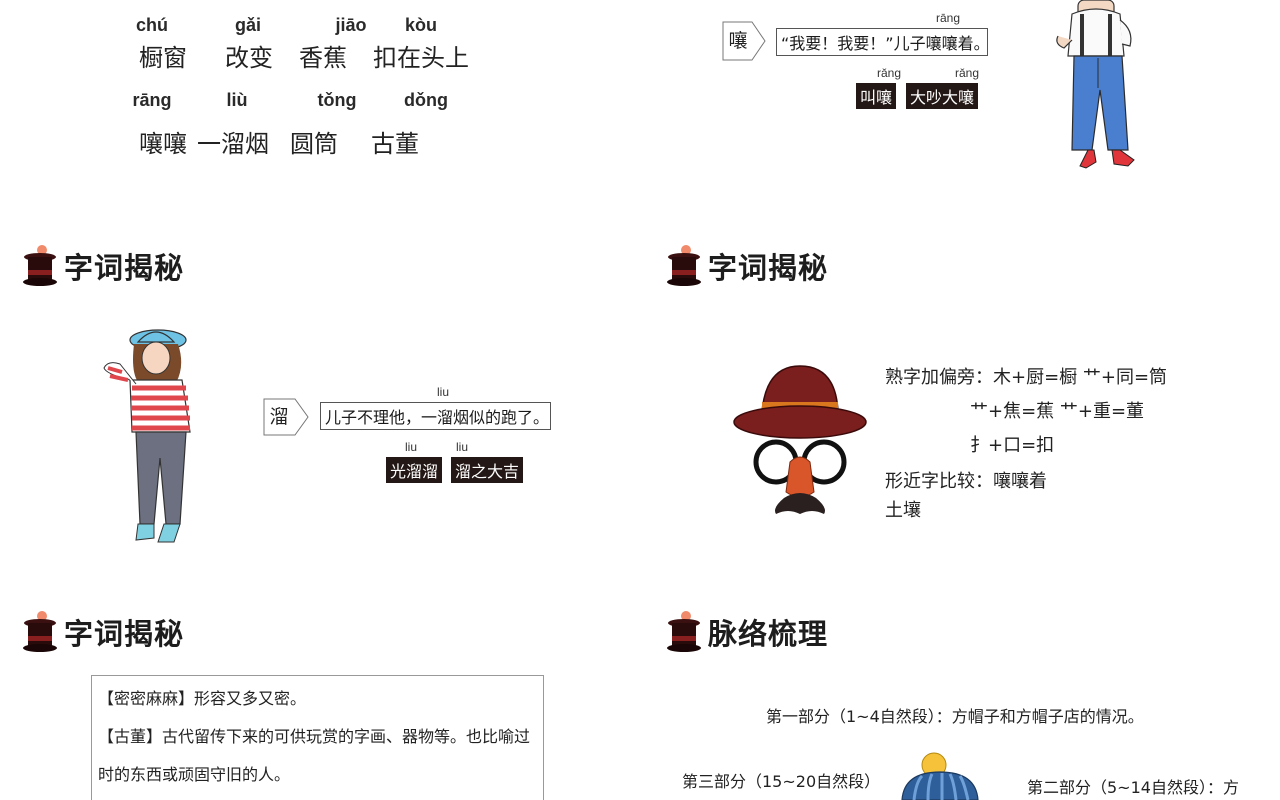 The image size is (1280, 800). Describe the element at coordinates (967, 73) in the screenshot. I see `chip-pinyin-2: rǎng` at that location.